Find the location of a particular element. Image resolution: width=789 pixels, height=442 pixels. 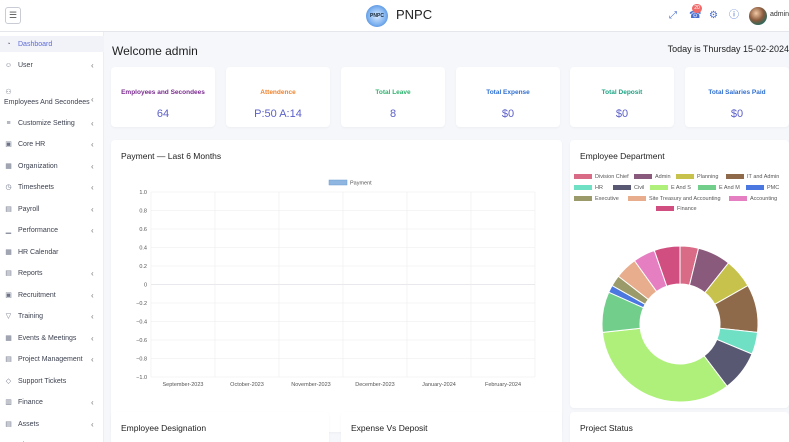

legend-item: Site Treasury and Accounting is located at coordinates (674, 199).